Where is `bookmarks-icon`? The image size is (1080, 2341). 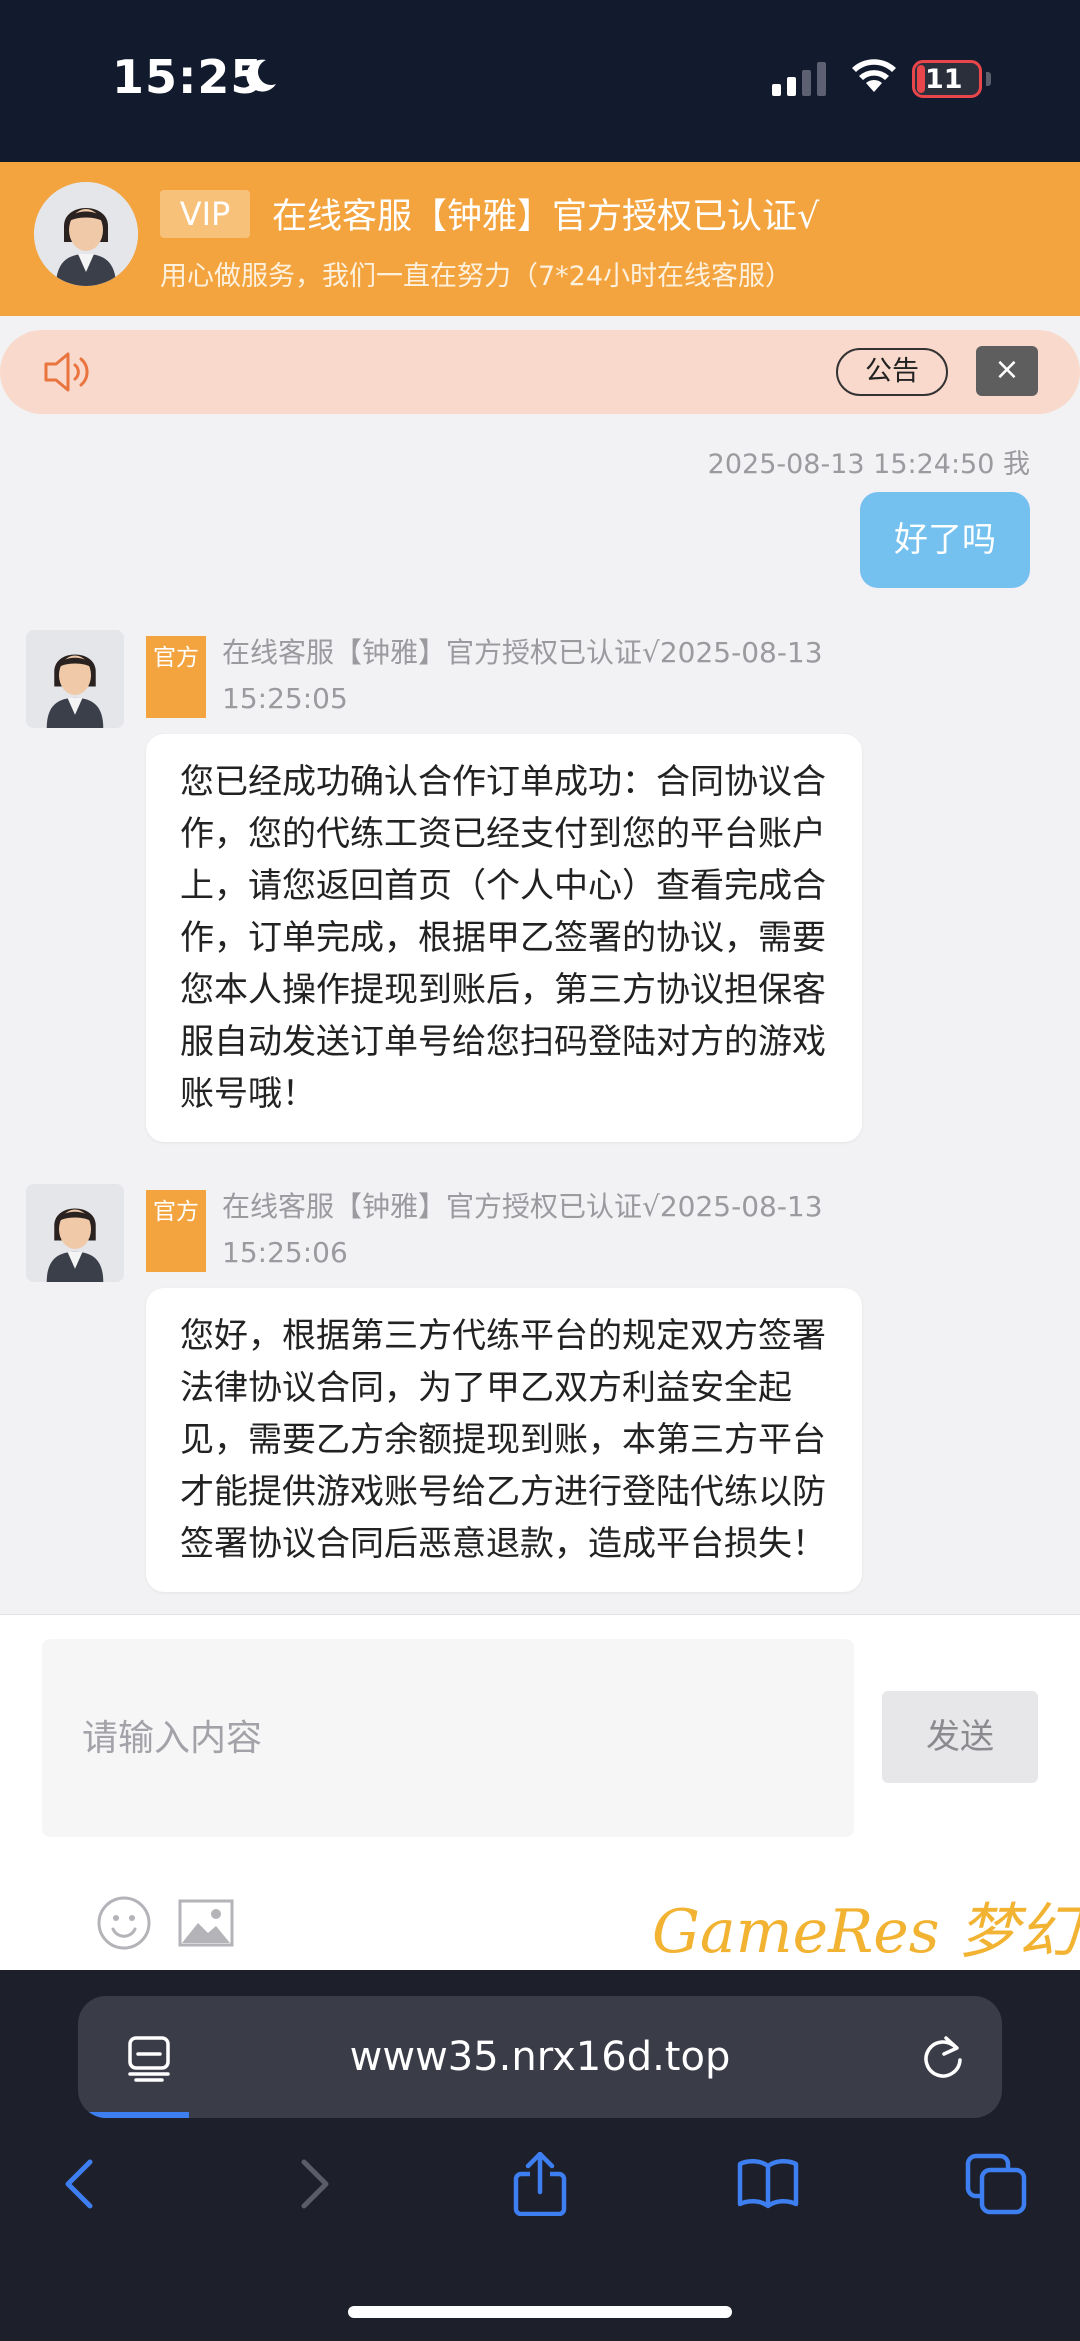
bookmarks-icon is located at coordinates (768, 2184).